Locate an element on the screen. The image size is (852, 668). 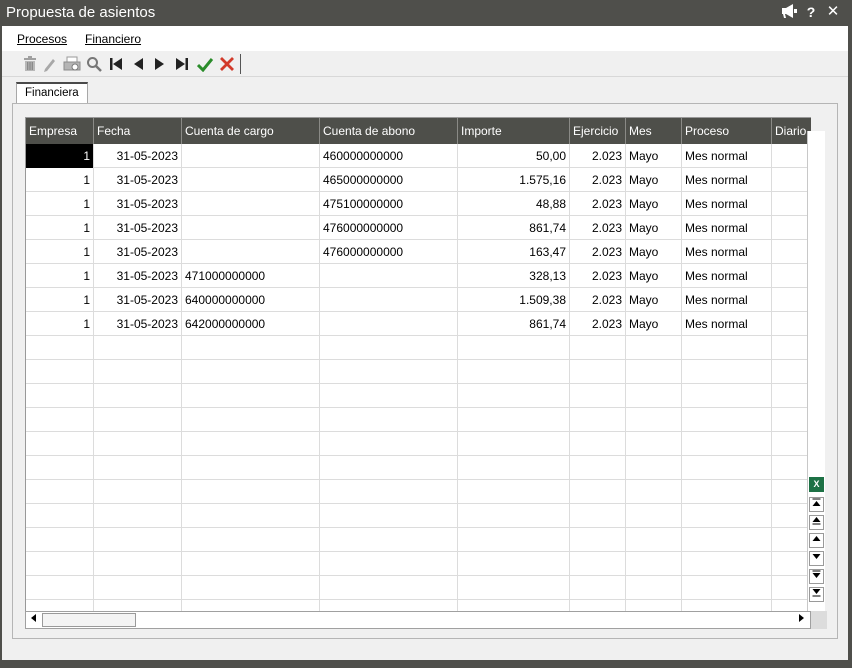
print-preview-icon is located at coordinates (72, 64).